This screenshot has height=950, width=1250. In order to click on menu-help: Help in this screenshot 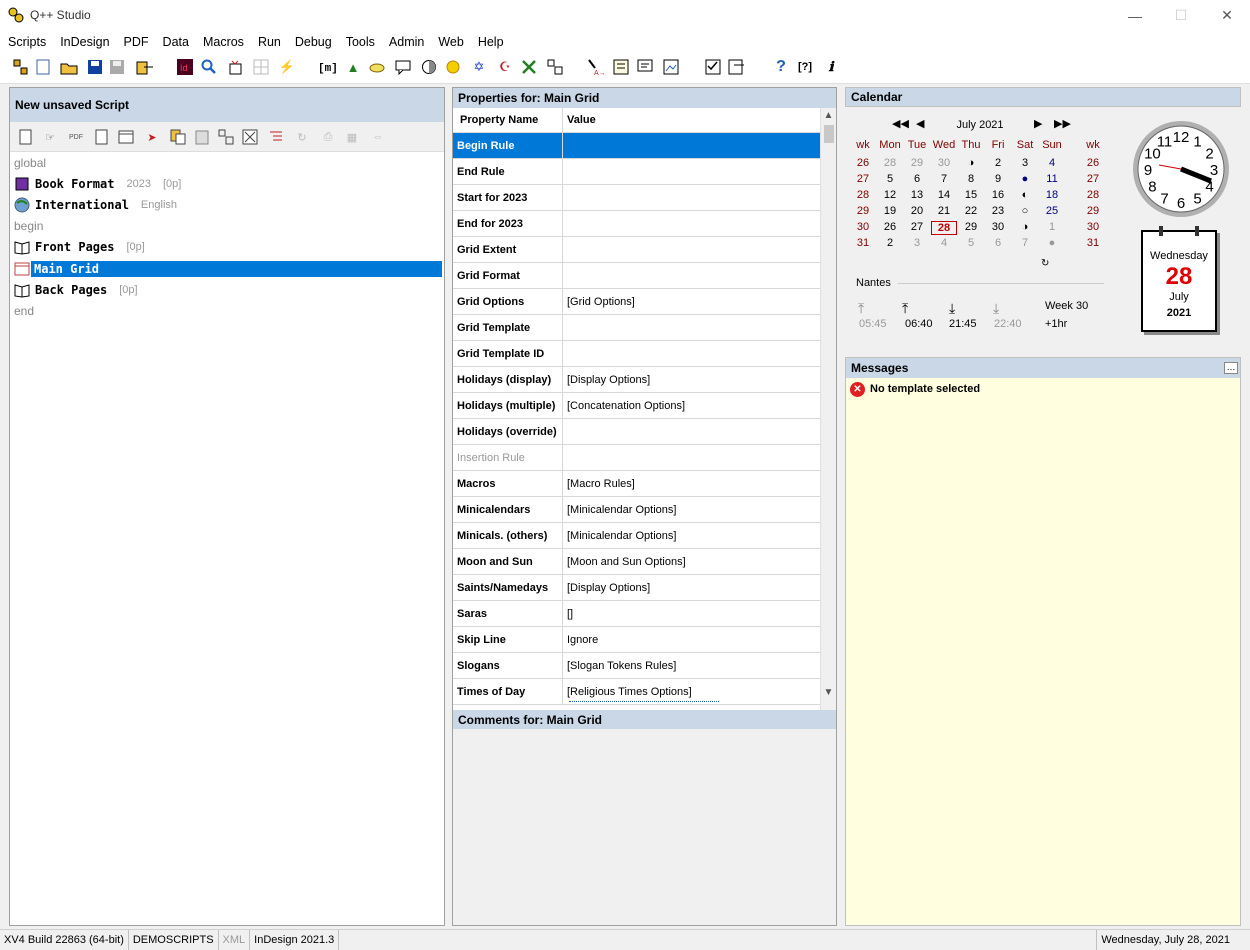, I will do `click(491, 42)`.